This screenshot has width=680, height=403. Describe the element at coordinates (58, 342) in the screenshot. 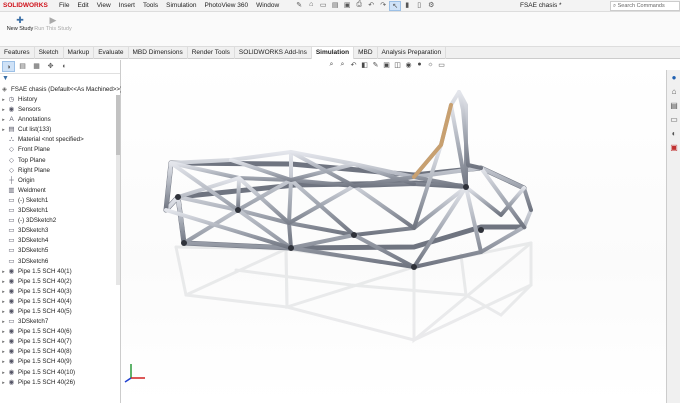

I see `tree-item: ▸ ◉ Pipe 1.5 SCH 40(7)` at that location.